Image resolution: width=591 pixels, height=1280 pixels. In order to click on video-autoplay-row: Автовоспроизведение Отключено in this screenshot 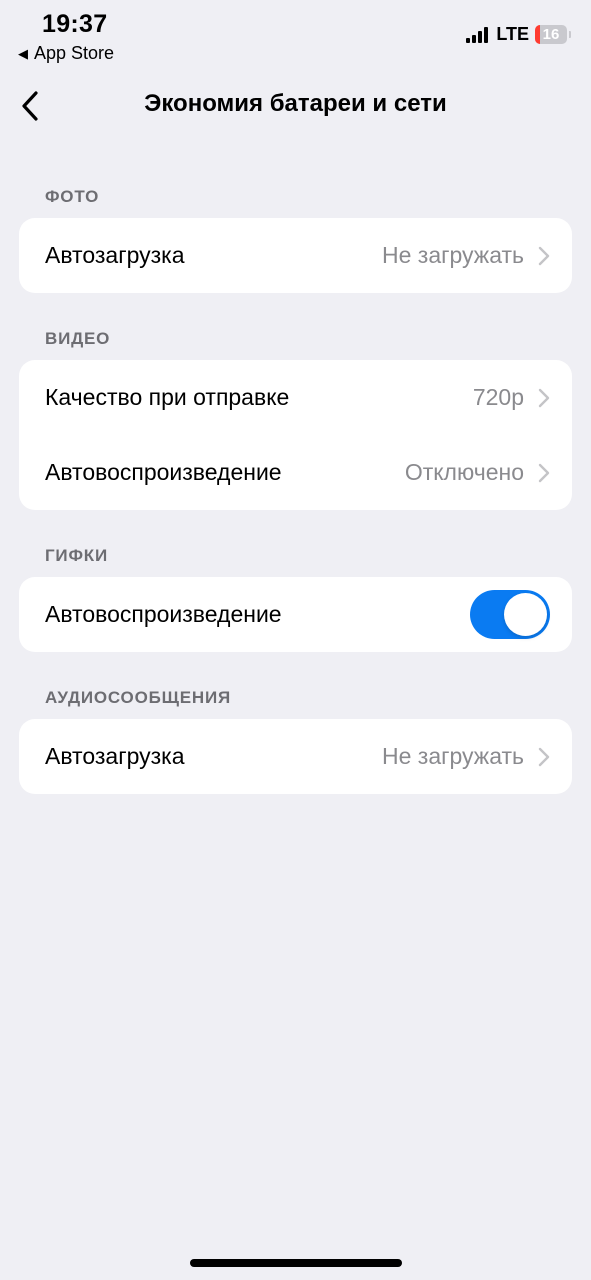, I will do `click(295, 472)`.